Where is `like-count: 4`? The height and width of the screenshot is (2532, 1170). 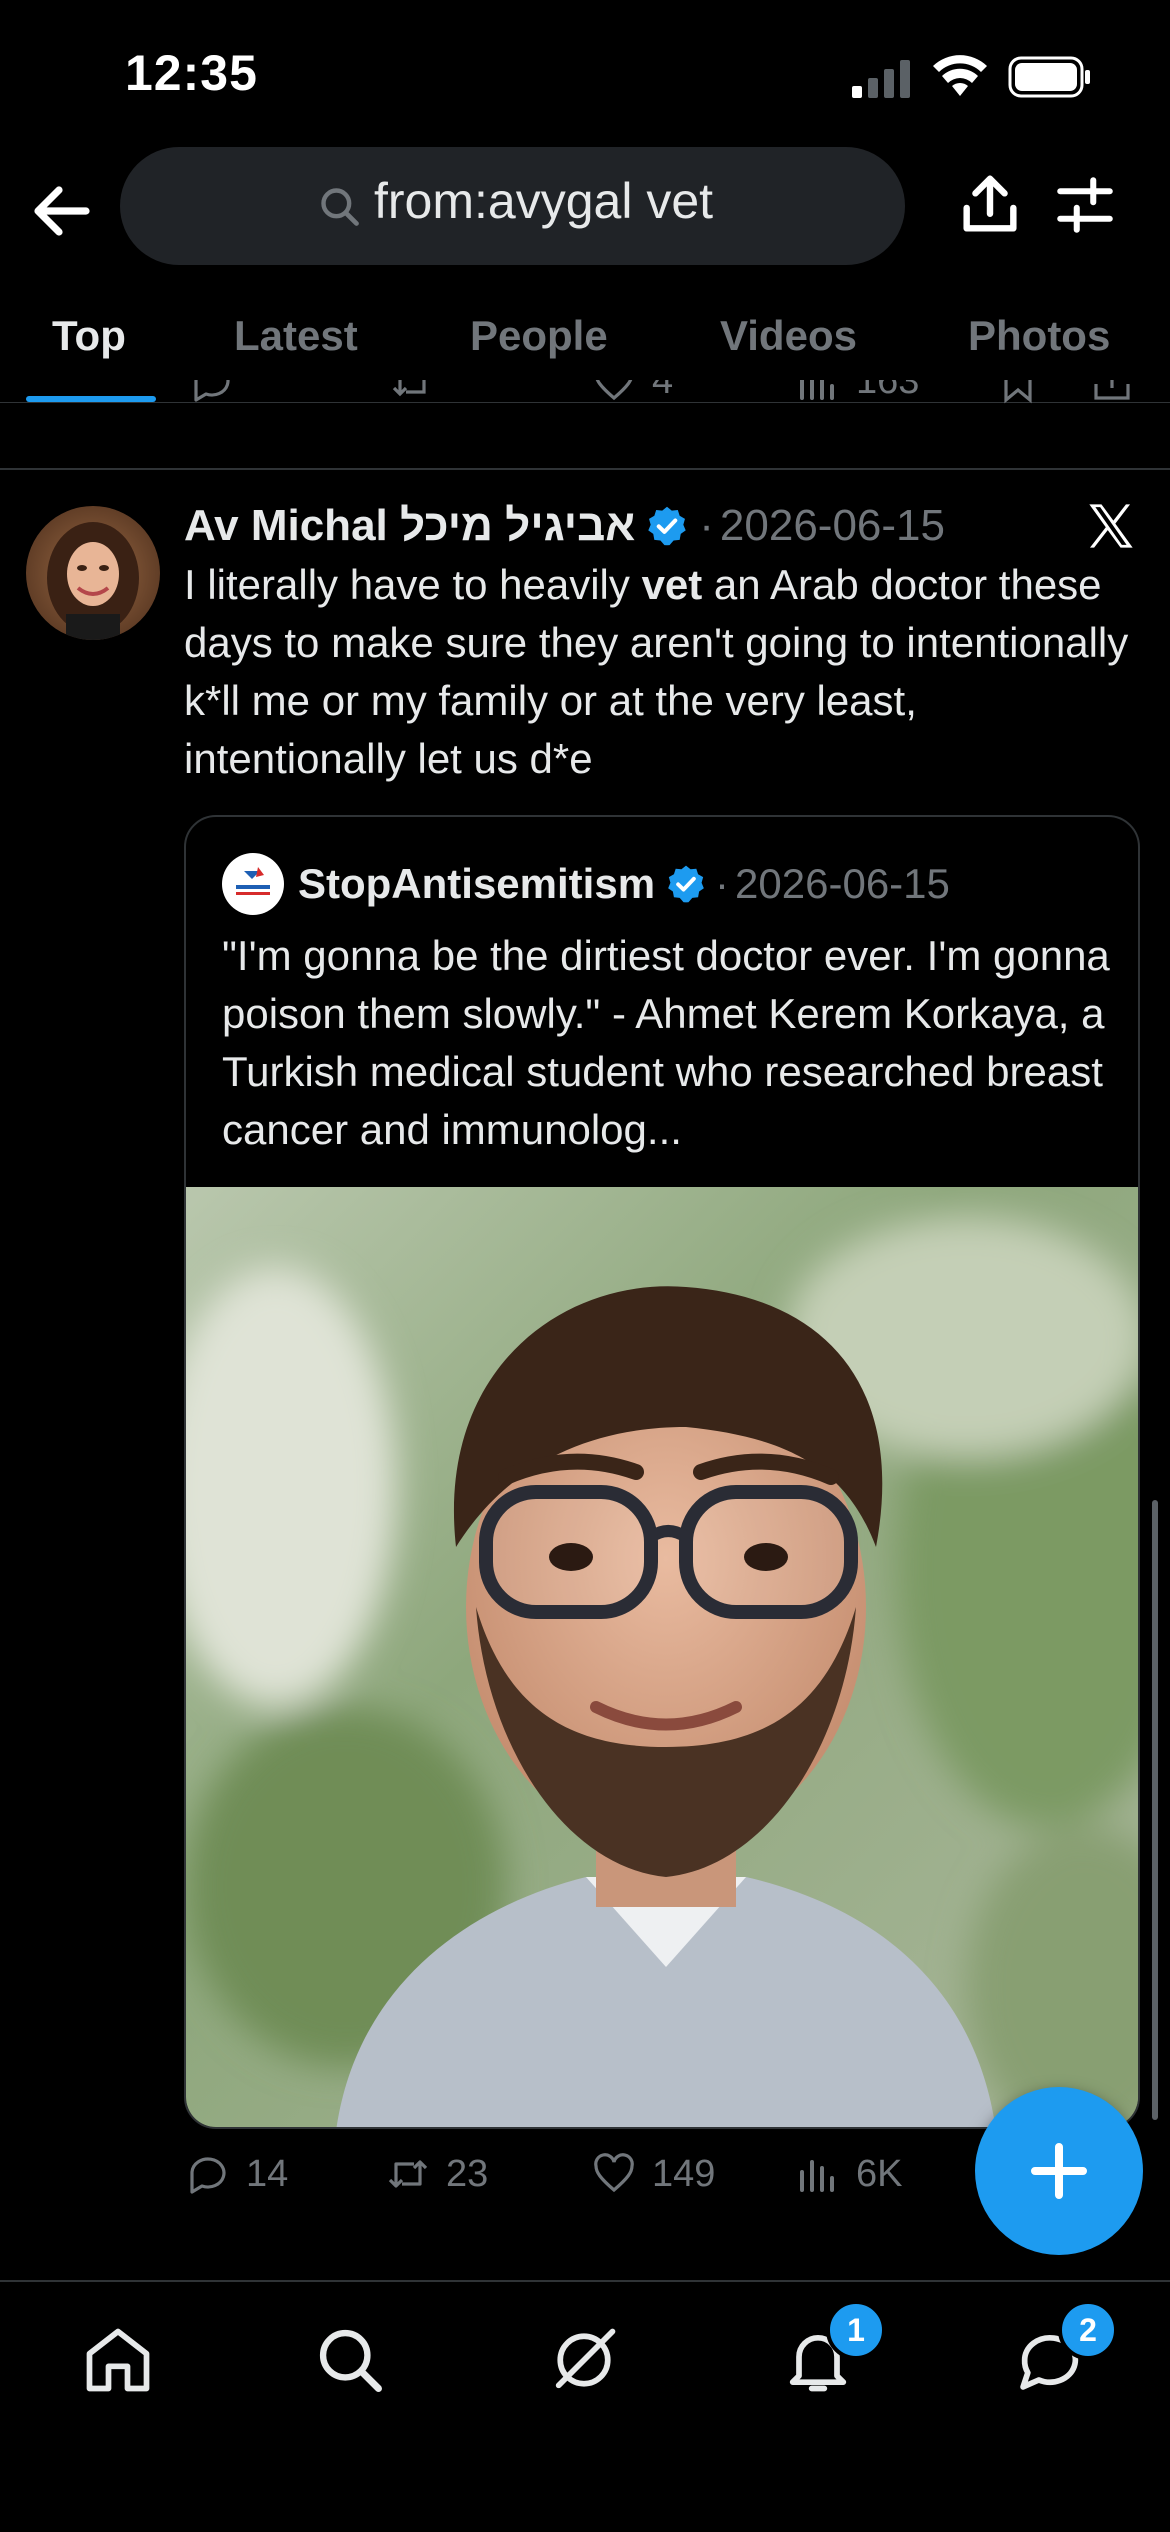
like-count: 4 is located at coordinates (663, 391).